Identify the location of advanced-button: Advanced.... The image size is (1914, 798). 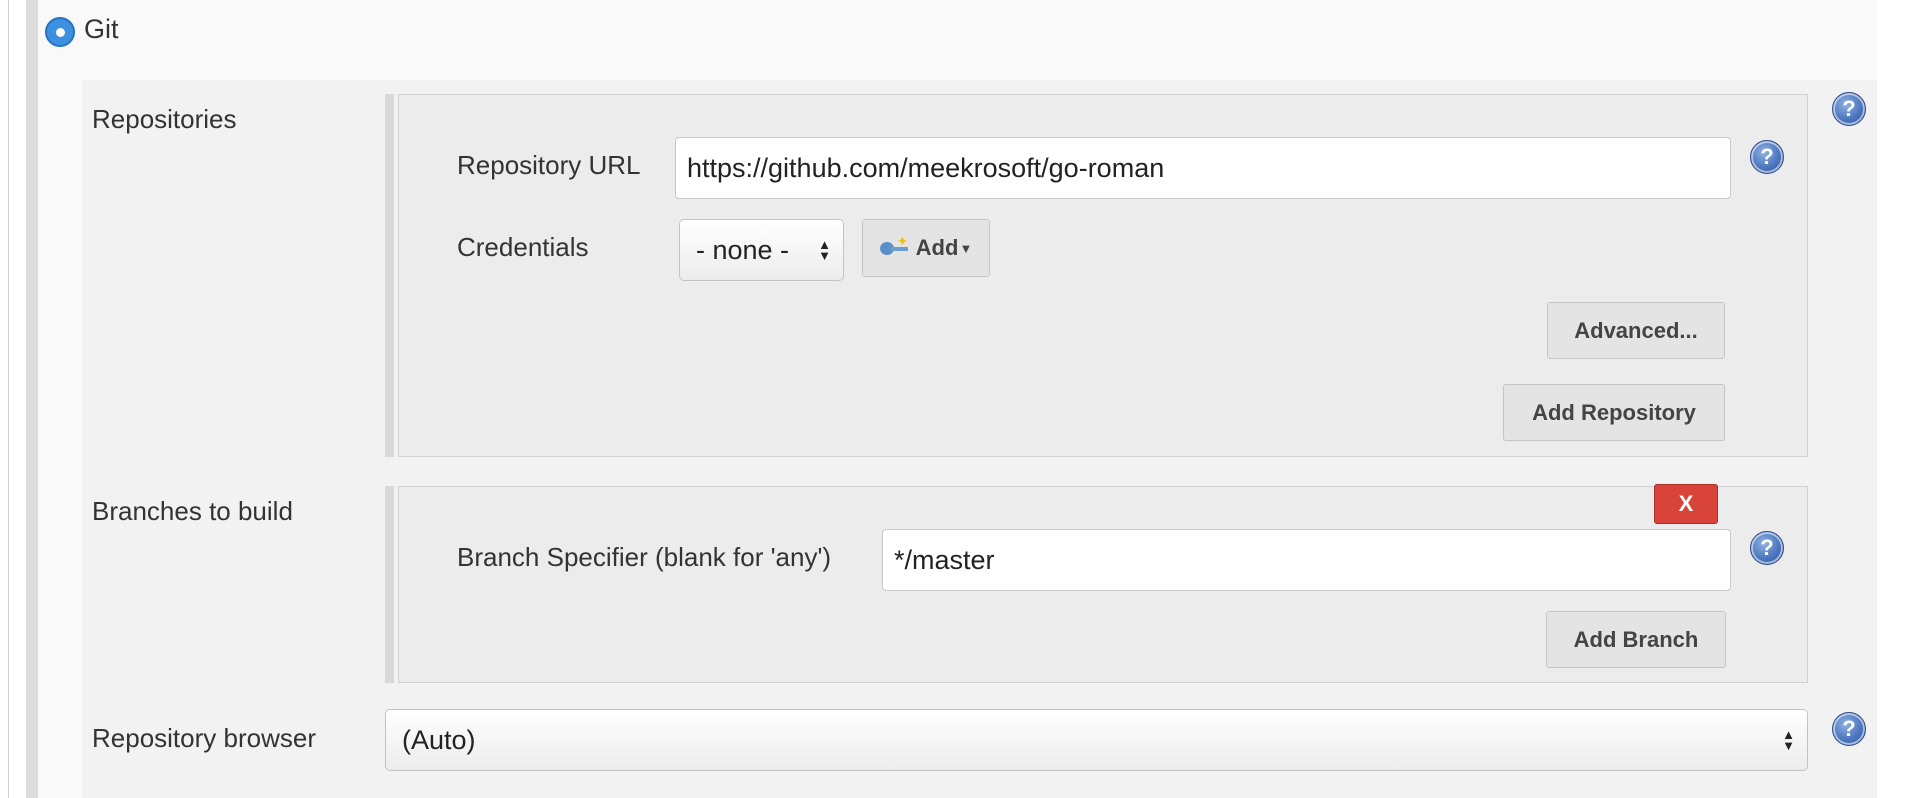
(1636, 330).